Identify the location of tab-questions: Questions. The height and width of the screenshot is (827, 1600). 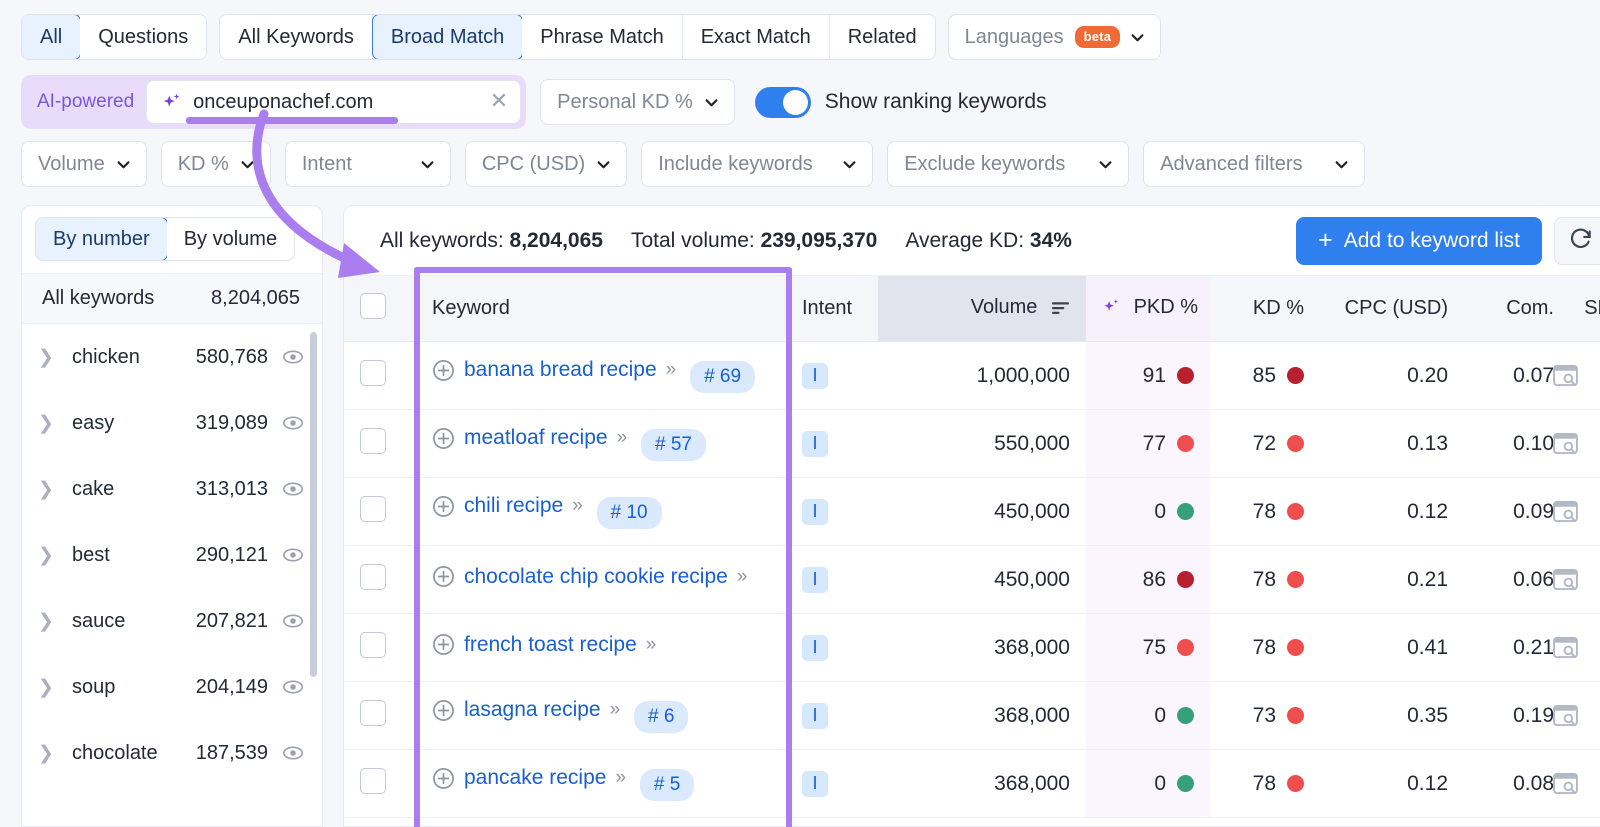
(143, 37).